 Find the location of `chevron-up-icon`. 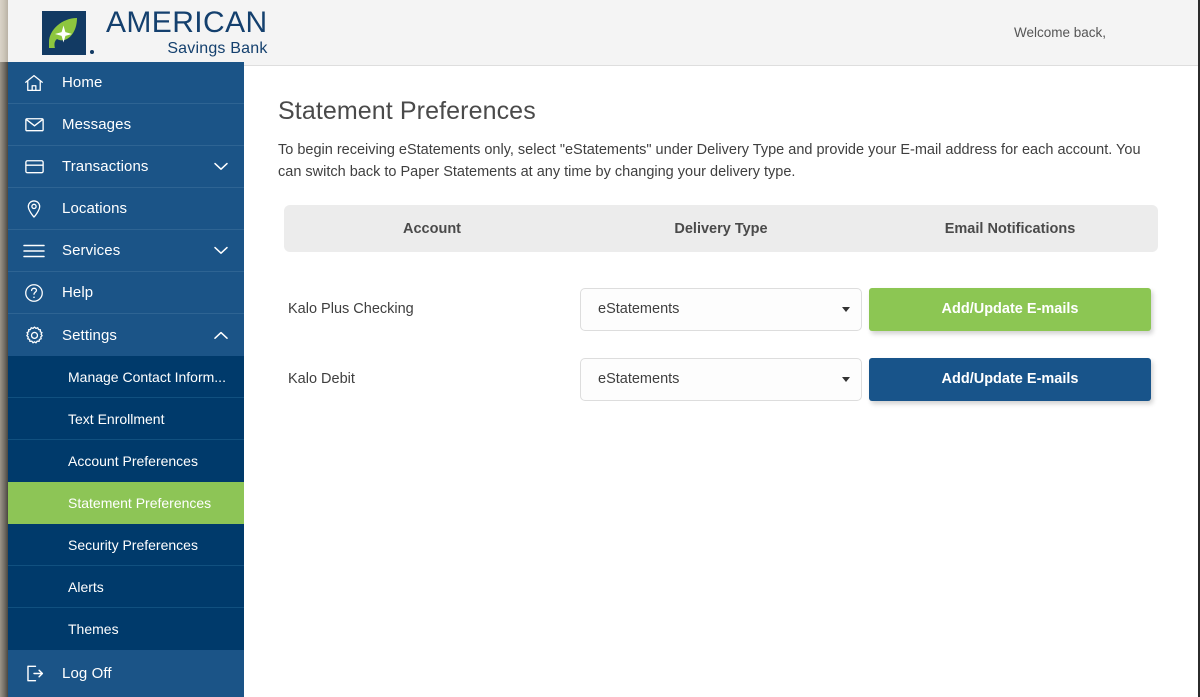

chevron-up-icon is located at coordinates (221, 335).